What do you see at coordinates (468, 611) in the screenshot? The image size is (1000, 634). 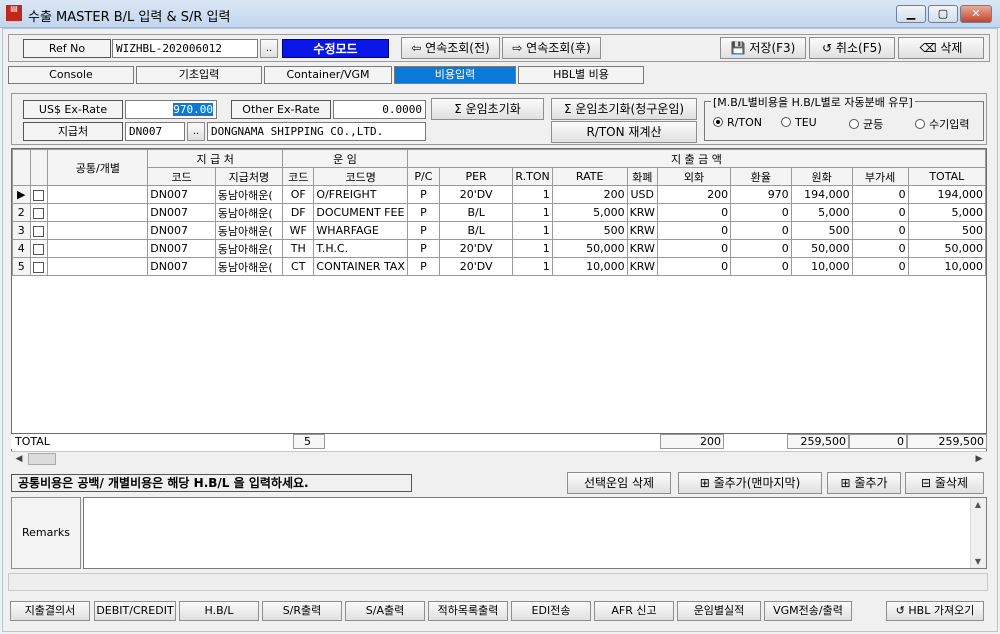 I see `manifest-print-button: 적하목록출력` at bounding box center [468, 611].